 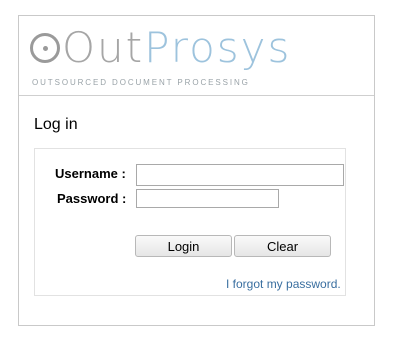 What do you see at coordinates (240, 175) in the screenshot?
I see `username-input` at bounding box center [240, 175].